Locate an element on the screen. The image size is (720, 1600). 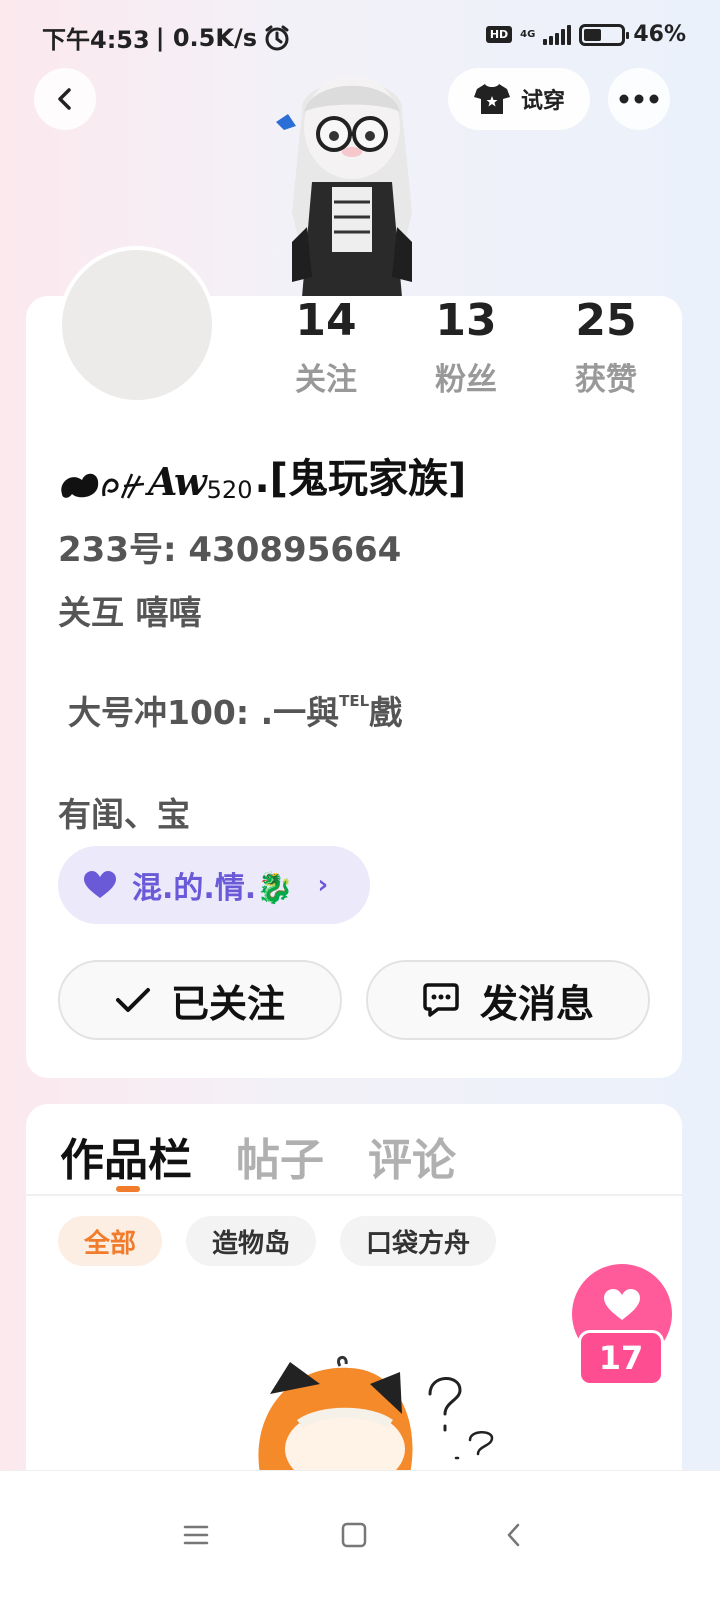
work-thumbnail-image is located at coordinates (376, 1415).